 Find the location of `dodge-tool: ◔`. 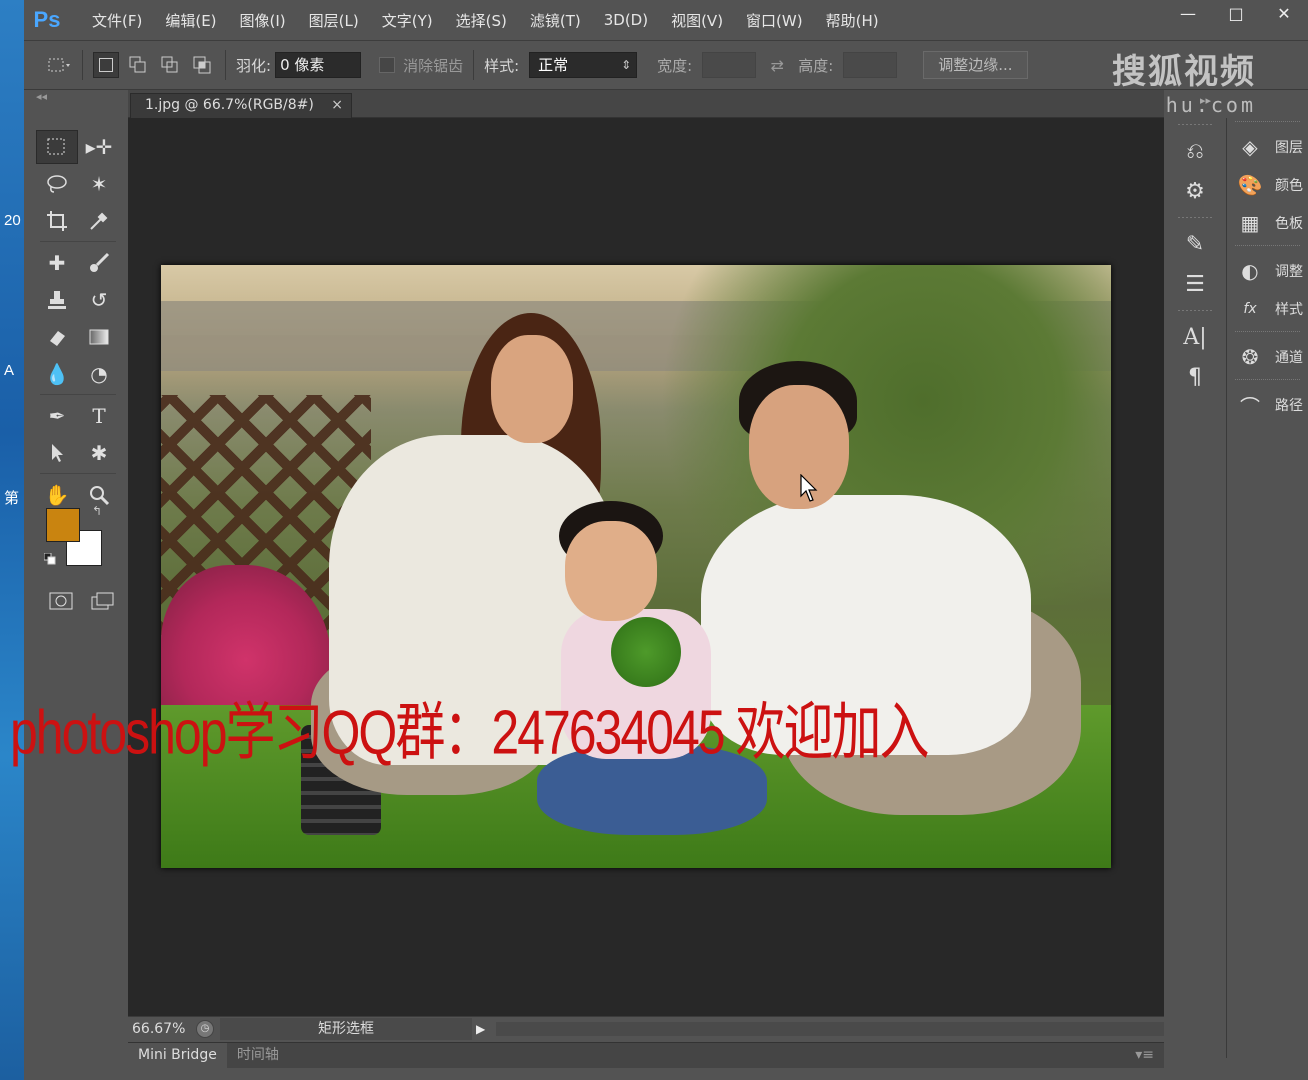

dodge-tool: ◔ is located at coordinates (99, 374).